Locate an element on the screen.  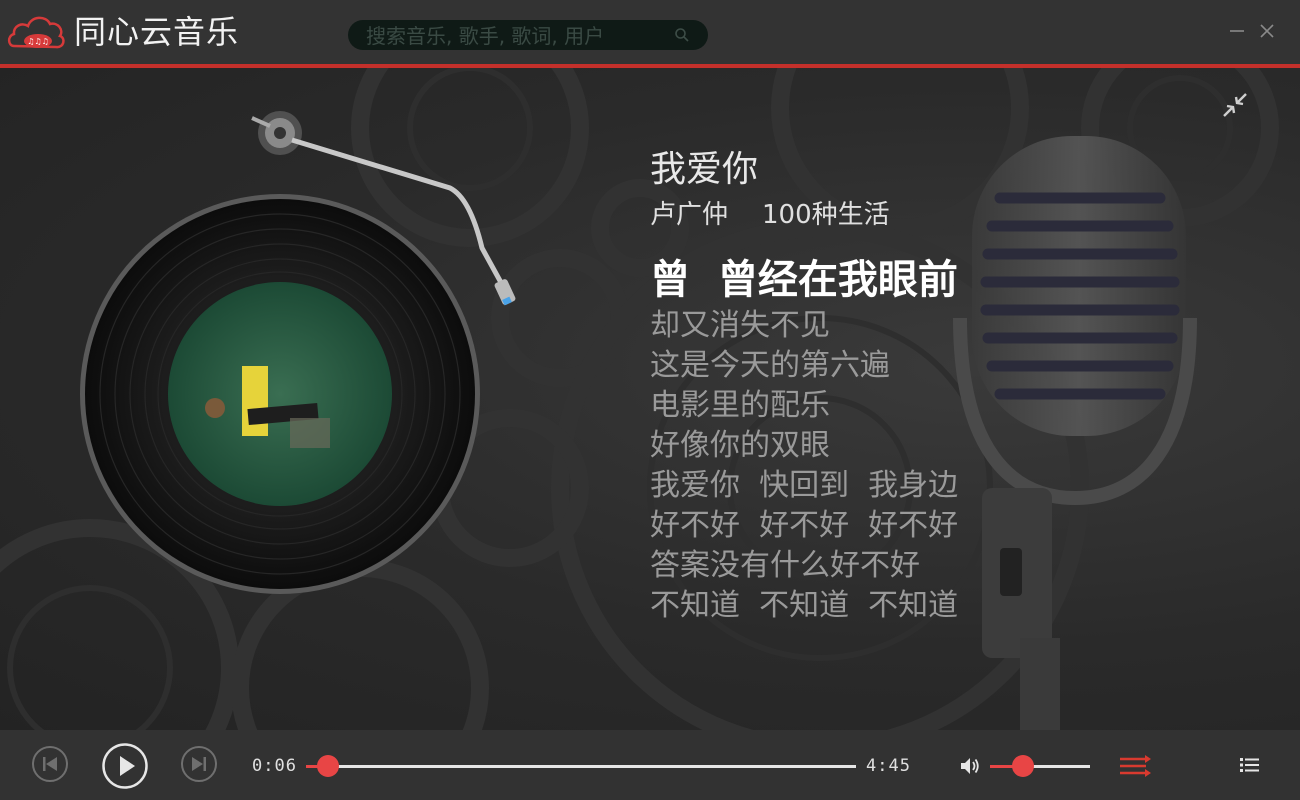
volume-slider is located at coordinates (1040, 766).